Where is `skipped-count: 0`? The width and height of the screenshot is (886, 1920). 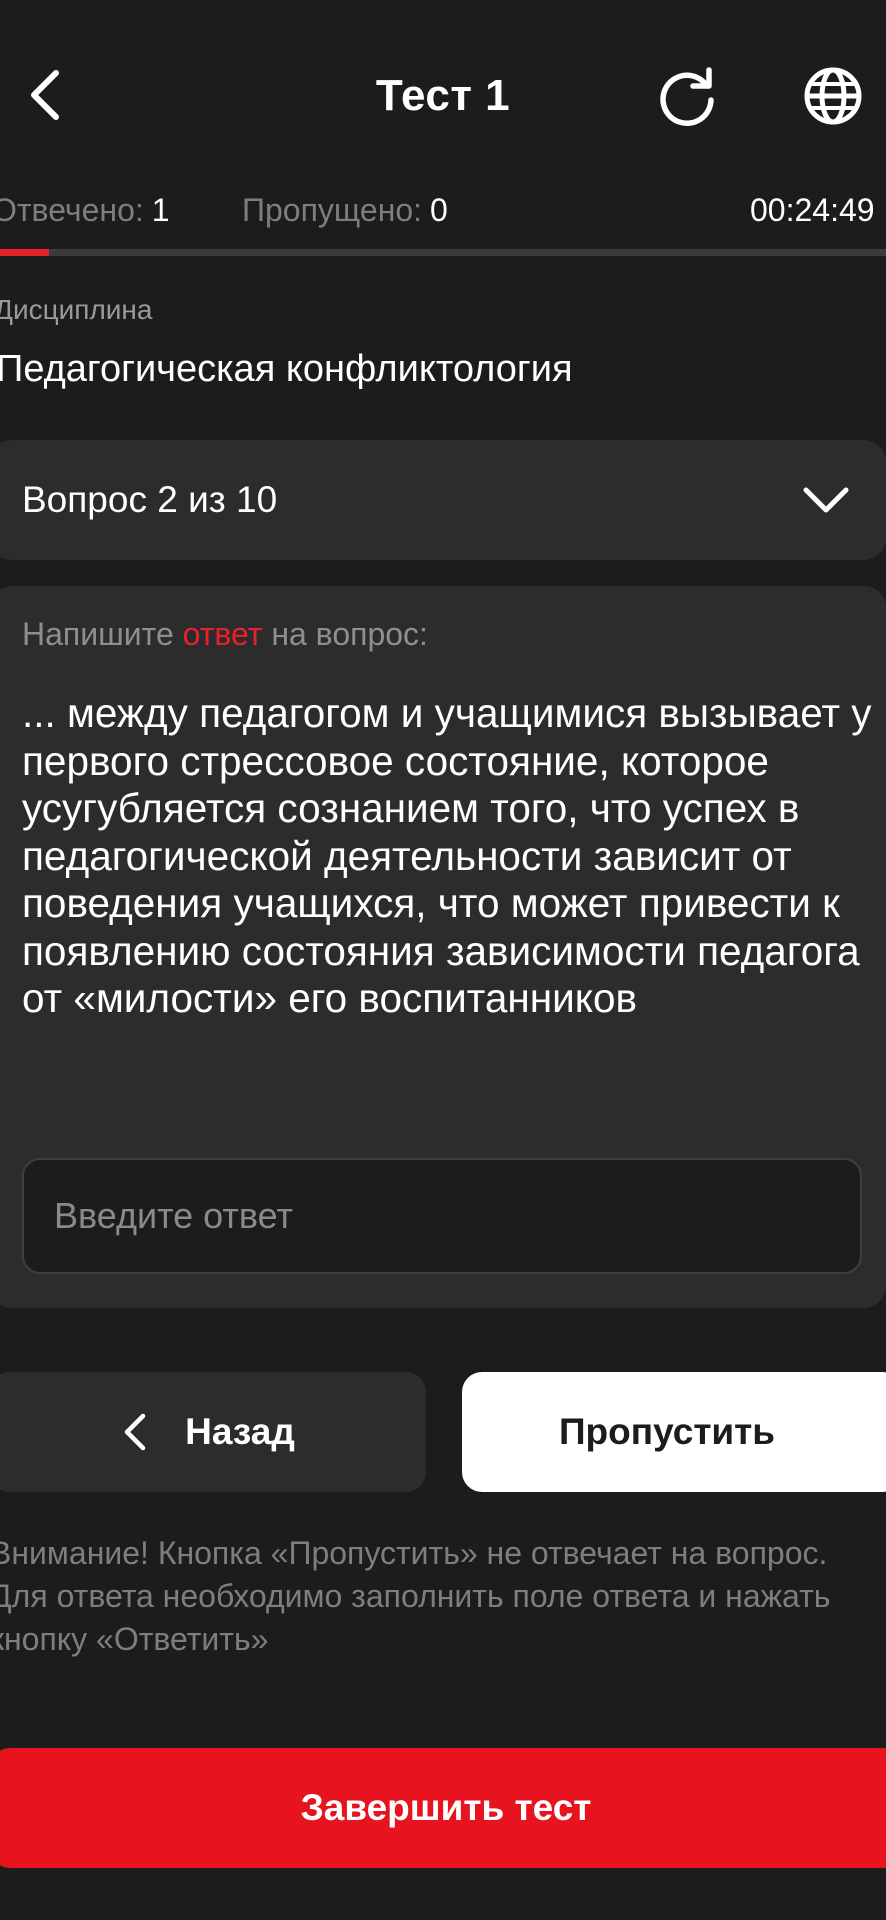 skipped-count: 0 is located at coordinates (439, 210).